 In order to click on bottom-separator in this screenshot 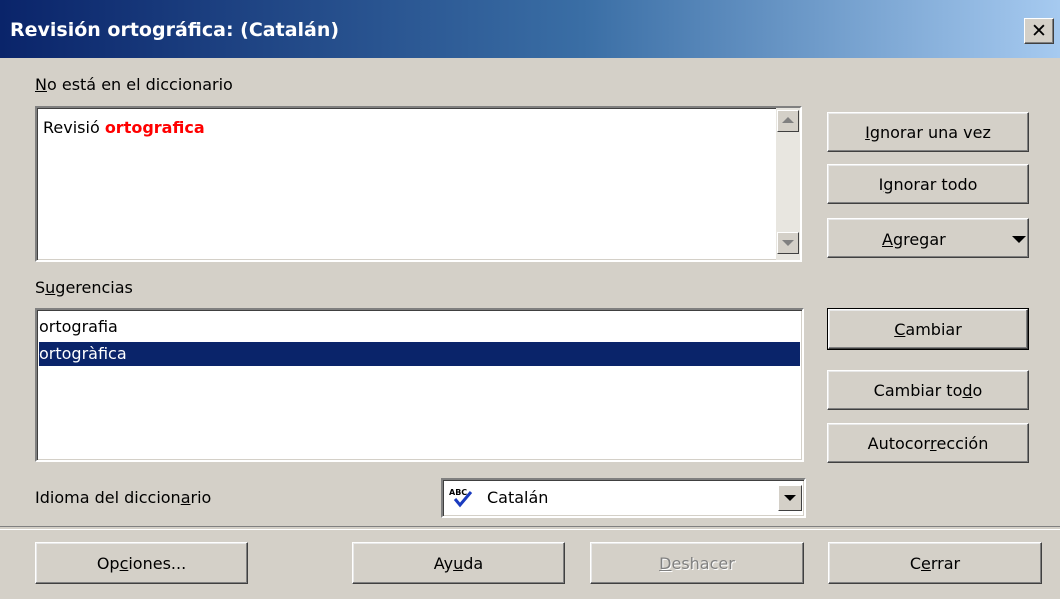, I will do `click(530, 528)`.